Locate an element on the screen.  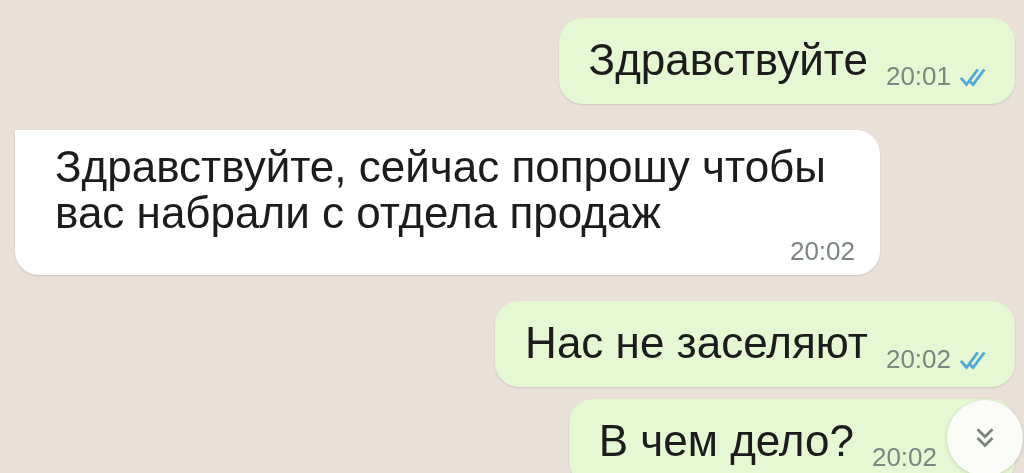
message-text: В чем дело? is located at coordinates (726, 441).